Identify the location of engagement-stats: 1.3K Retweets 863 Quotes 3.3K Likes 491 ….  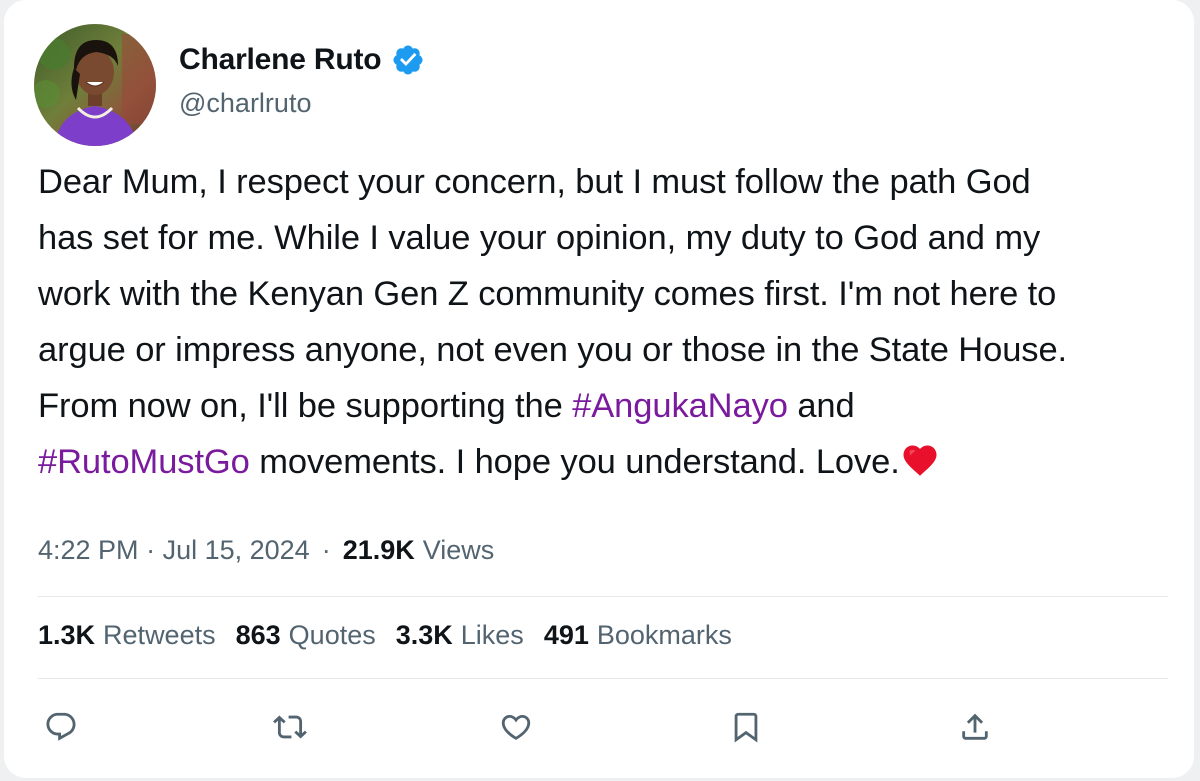
(395, 635).